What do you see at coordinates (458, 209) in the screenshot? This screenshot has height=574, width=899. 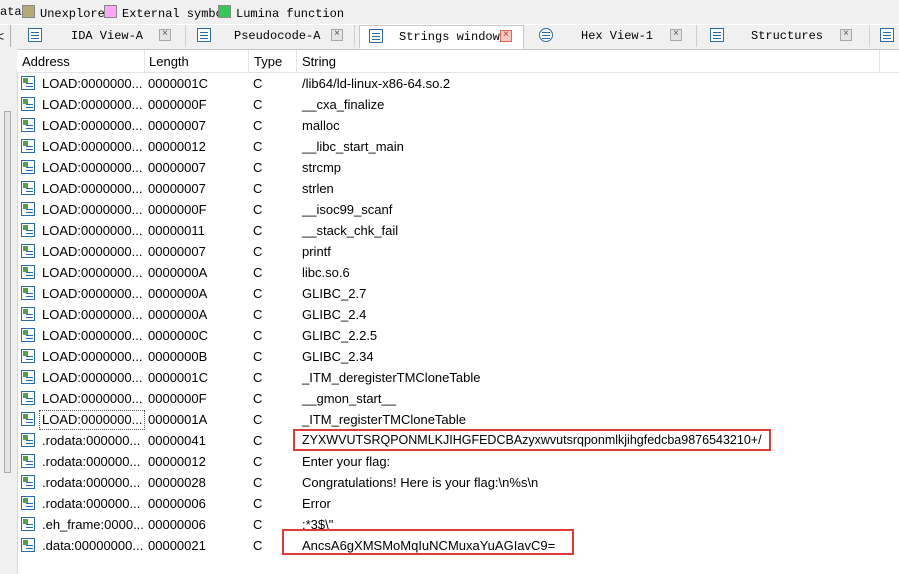 I see `table-row: LOAD:0000000... 0000000F C __isoc99_scanf` at bounding box center [458, 209].